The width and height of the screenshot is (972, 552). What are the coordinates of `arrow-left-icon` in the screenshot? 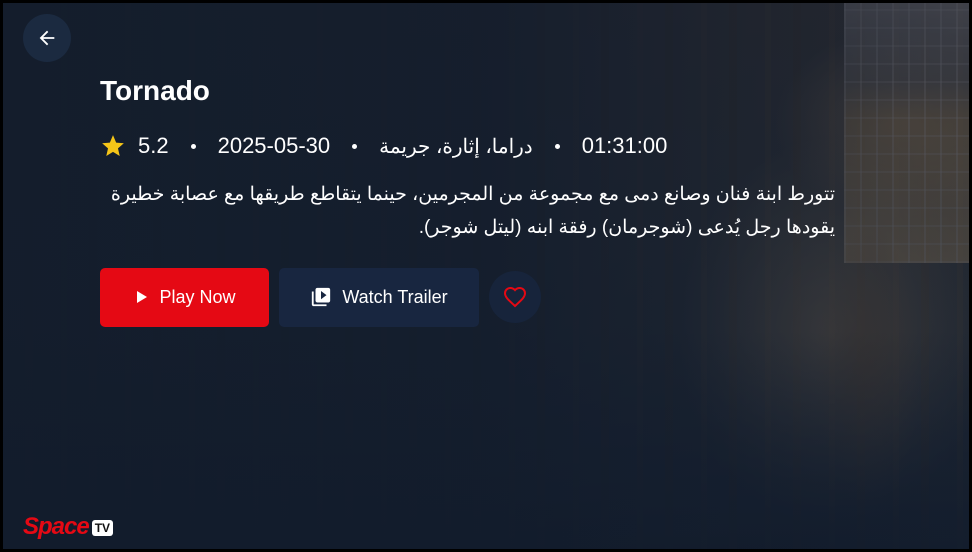 It's located at (47, 38).